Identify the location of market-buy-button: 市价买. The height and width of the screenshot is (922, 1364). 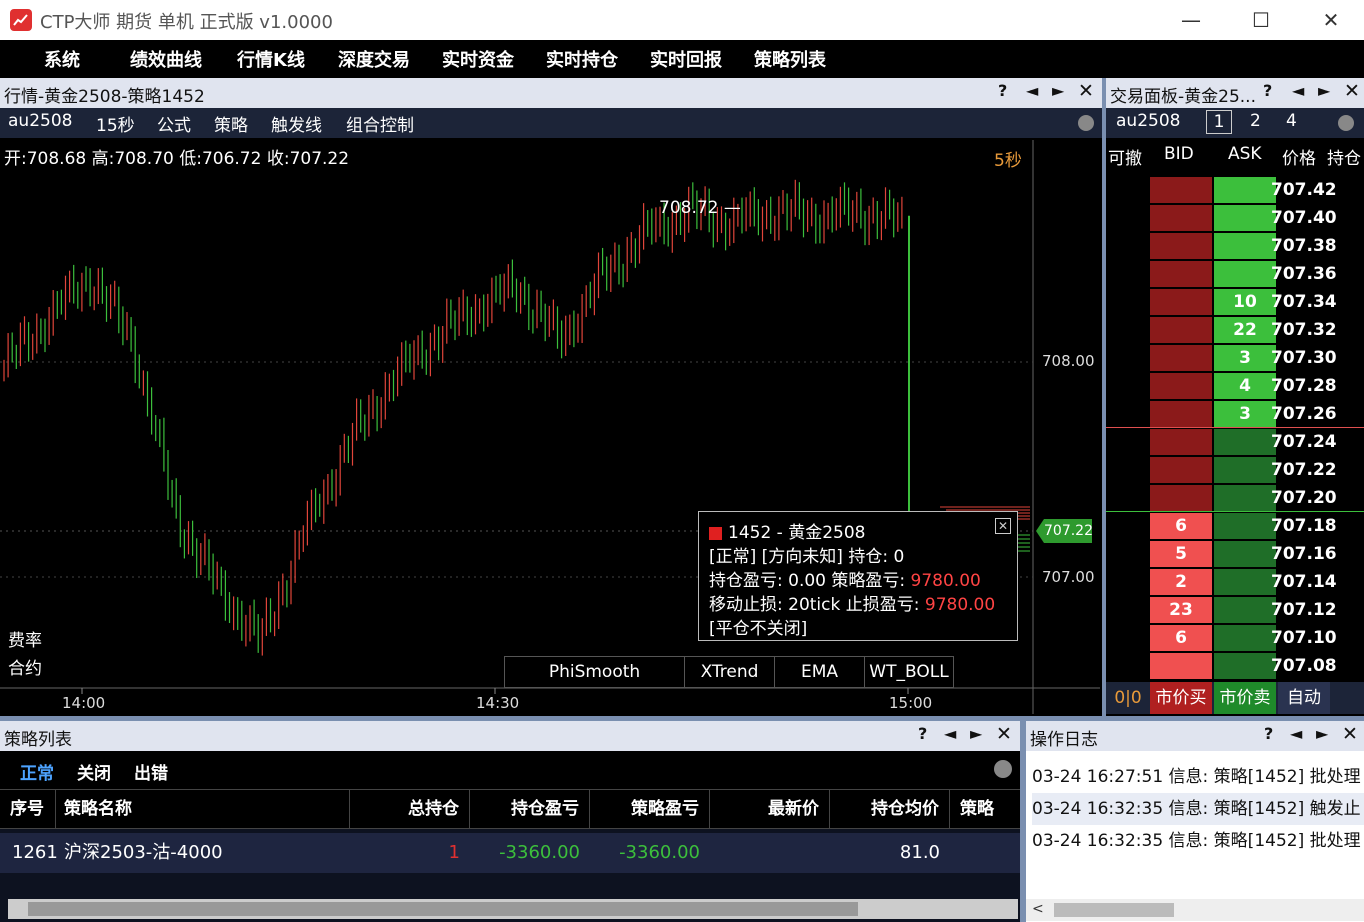
(1181, 698).